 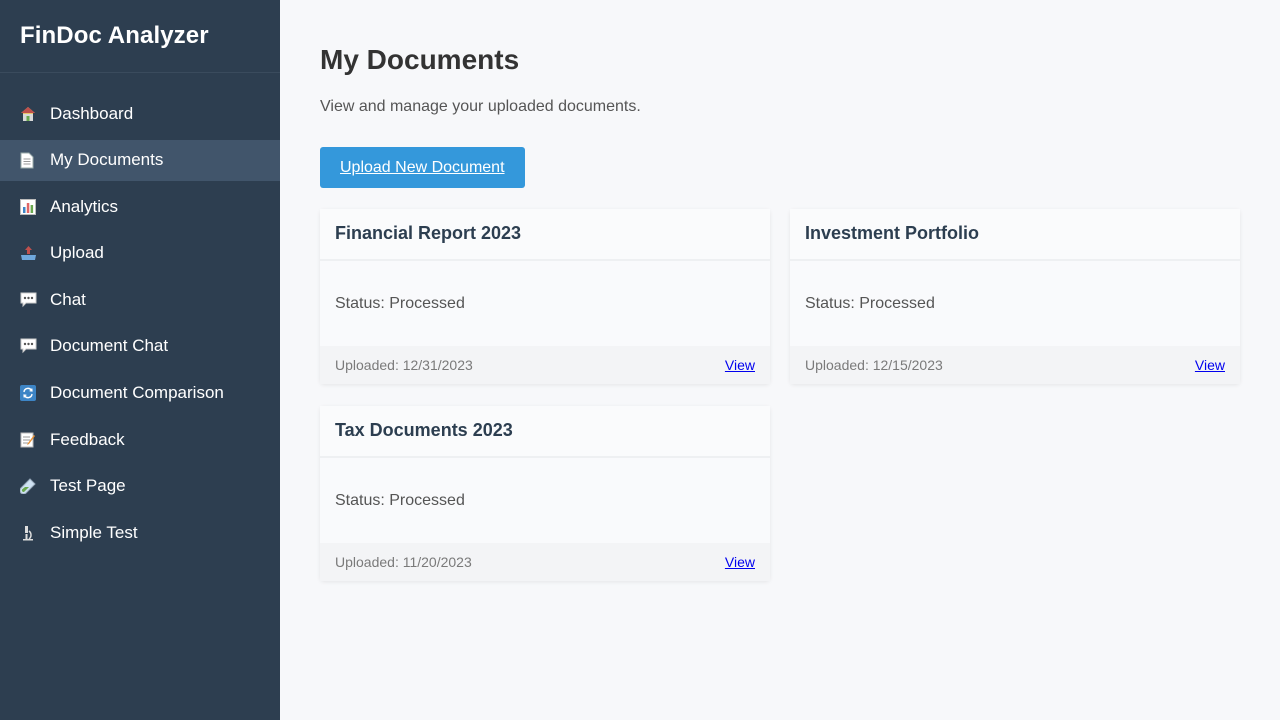 I want to click on refresh-icon, so click(x=35, y=393).